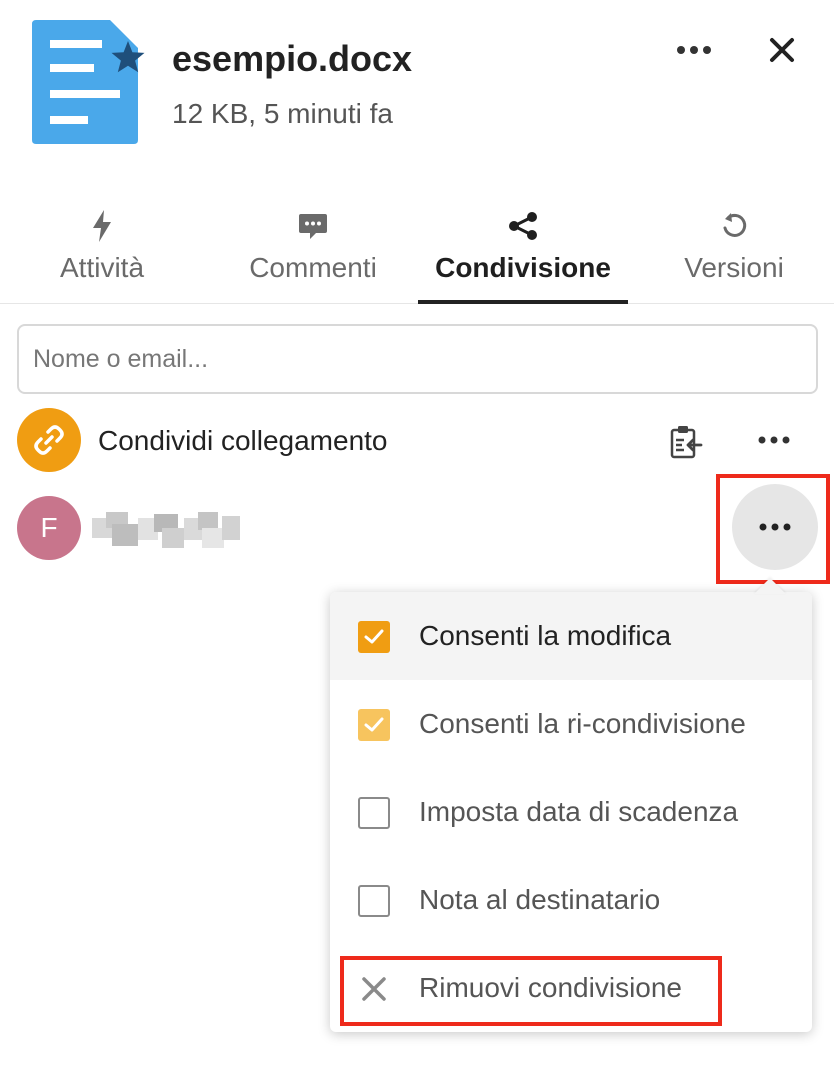 The width and height of the screenshot is (834, 1072). I want to click on close-button, so click(782, 50).